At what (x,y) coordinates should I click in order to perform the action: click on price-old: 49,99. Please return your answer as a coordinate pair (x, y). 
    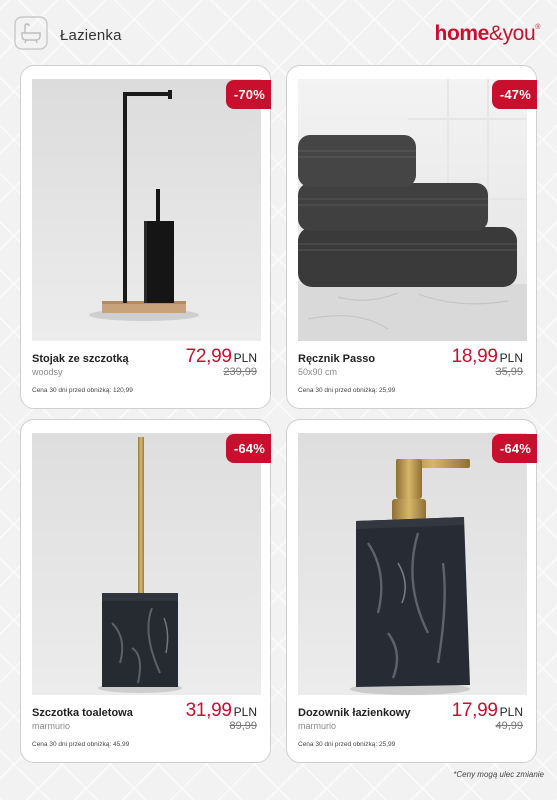
    Looking at the image, I should click on (509, 726).